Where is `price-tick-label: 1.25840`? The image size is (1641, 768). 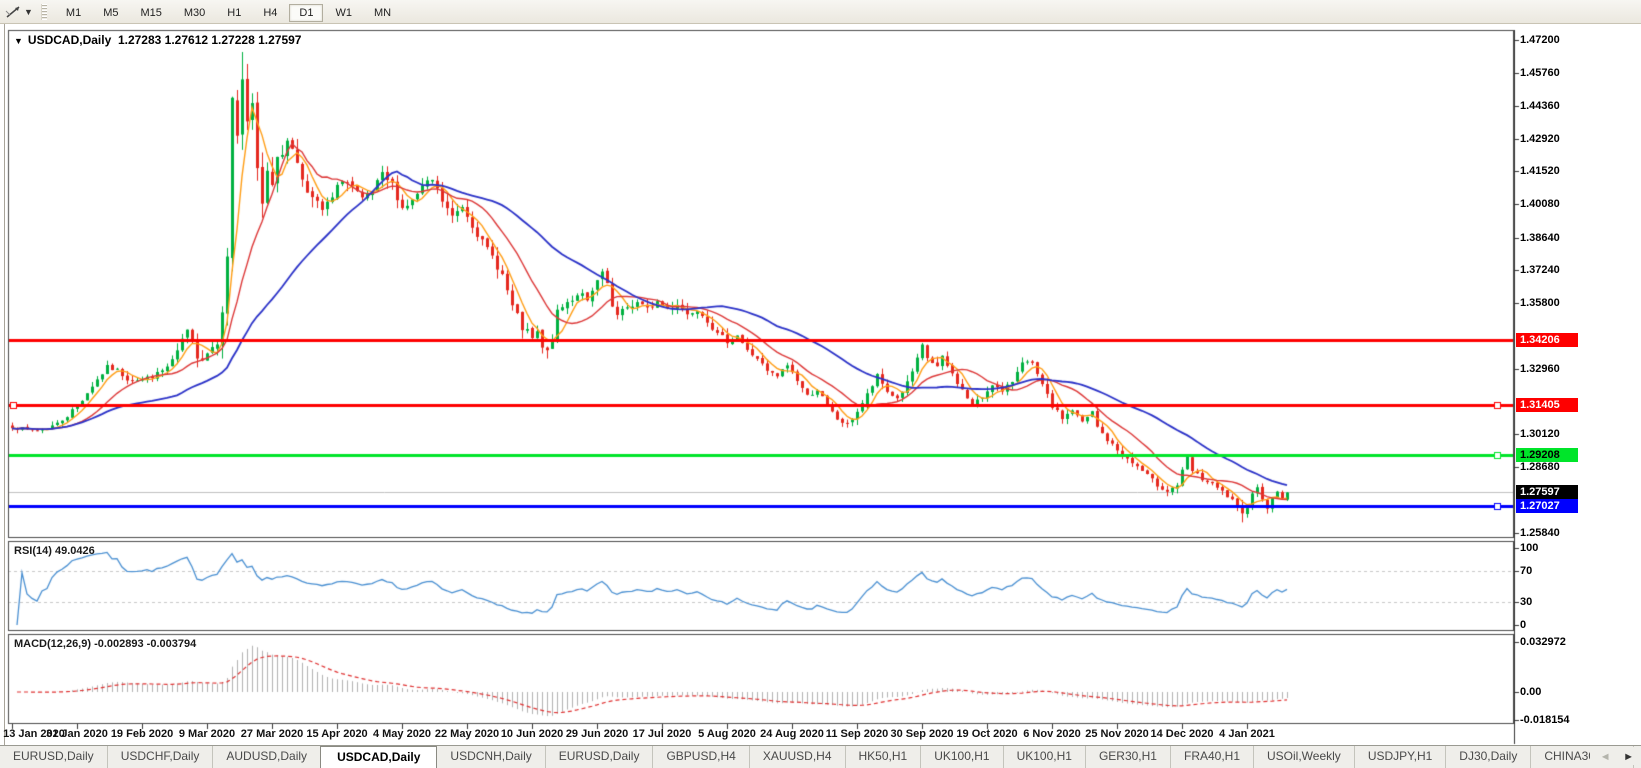 price-tick-label: 1.25840 is located at coordinates (1540, 532).